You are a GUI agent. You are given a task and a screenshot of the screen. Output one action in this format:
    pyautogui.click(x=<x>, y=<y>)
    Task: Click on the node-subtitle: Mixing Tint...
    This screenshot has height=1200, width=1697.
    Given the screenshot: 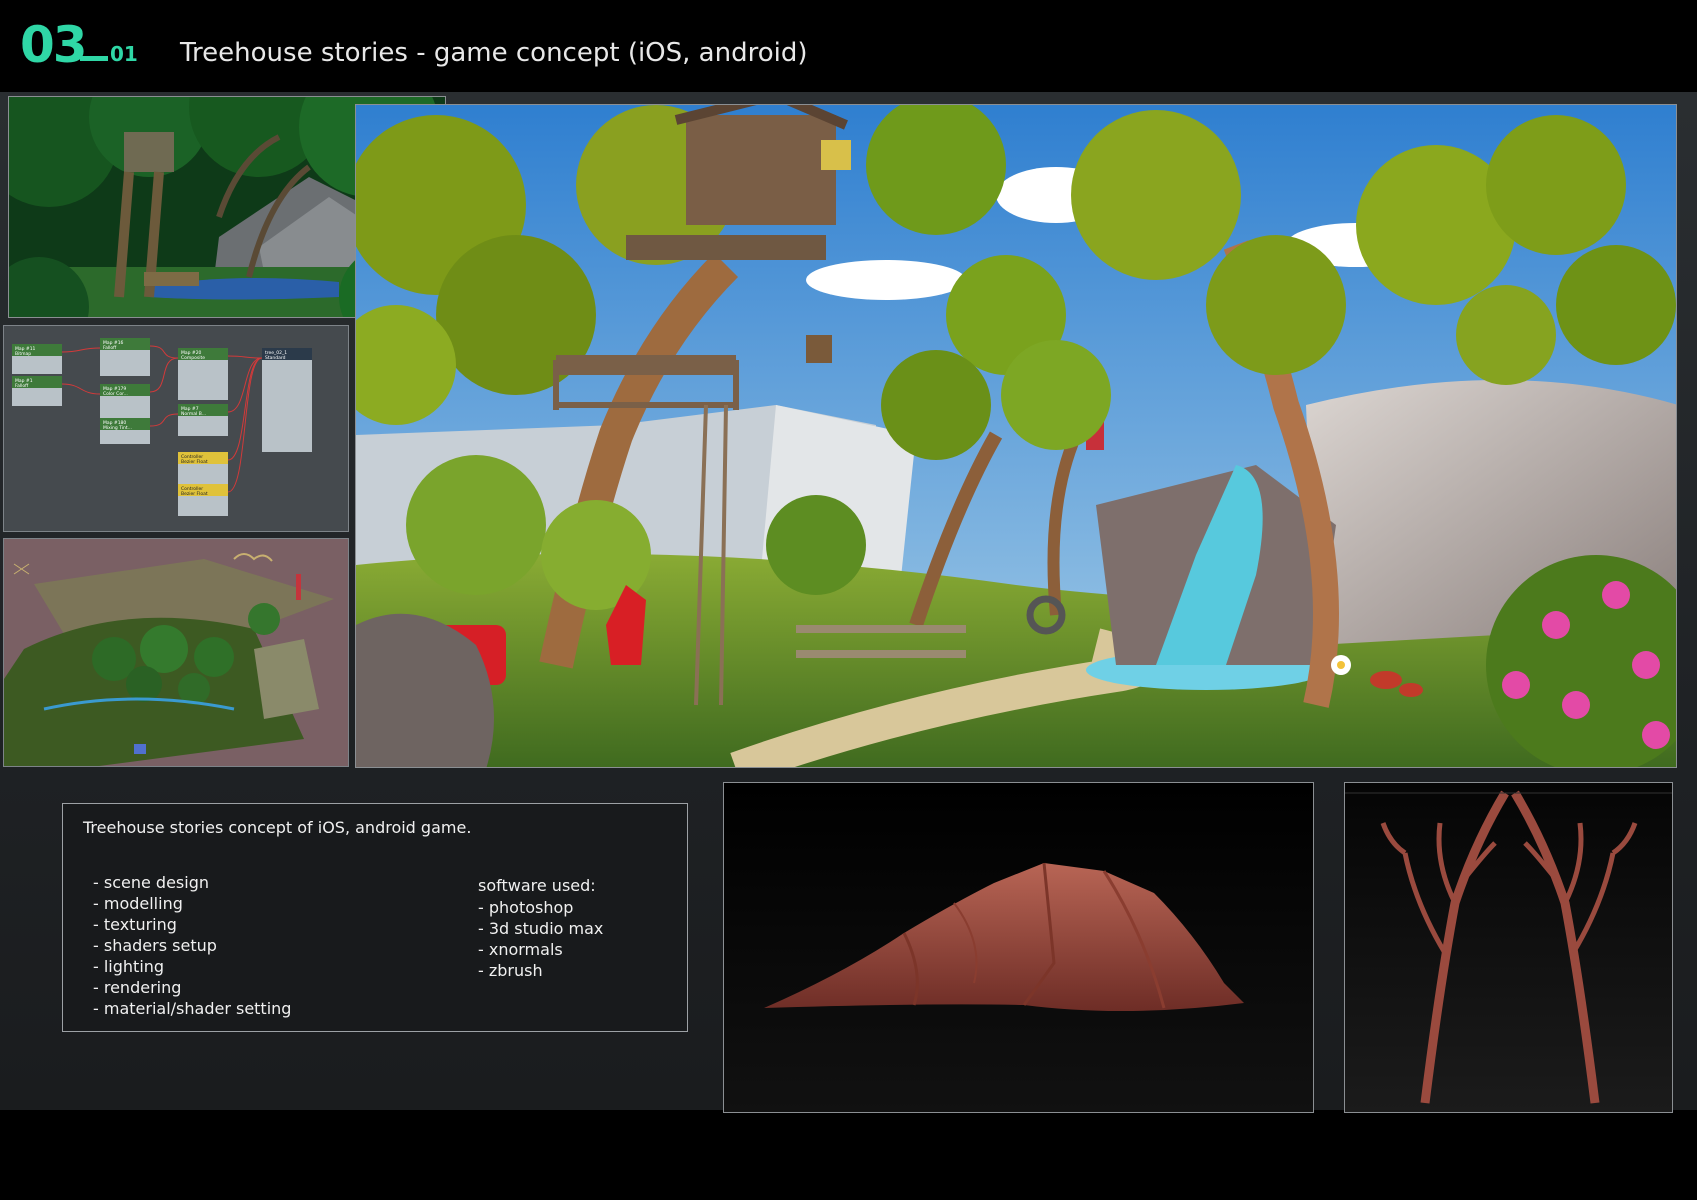 What is the action you would take?
    pyautogui.click(x=117, y=428)
    